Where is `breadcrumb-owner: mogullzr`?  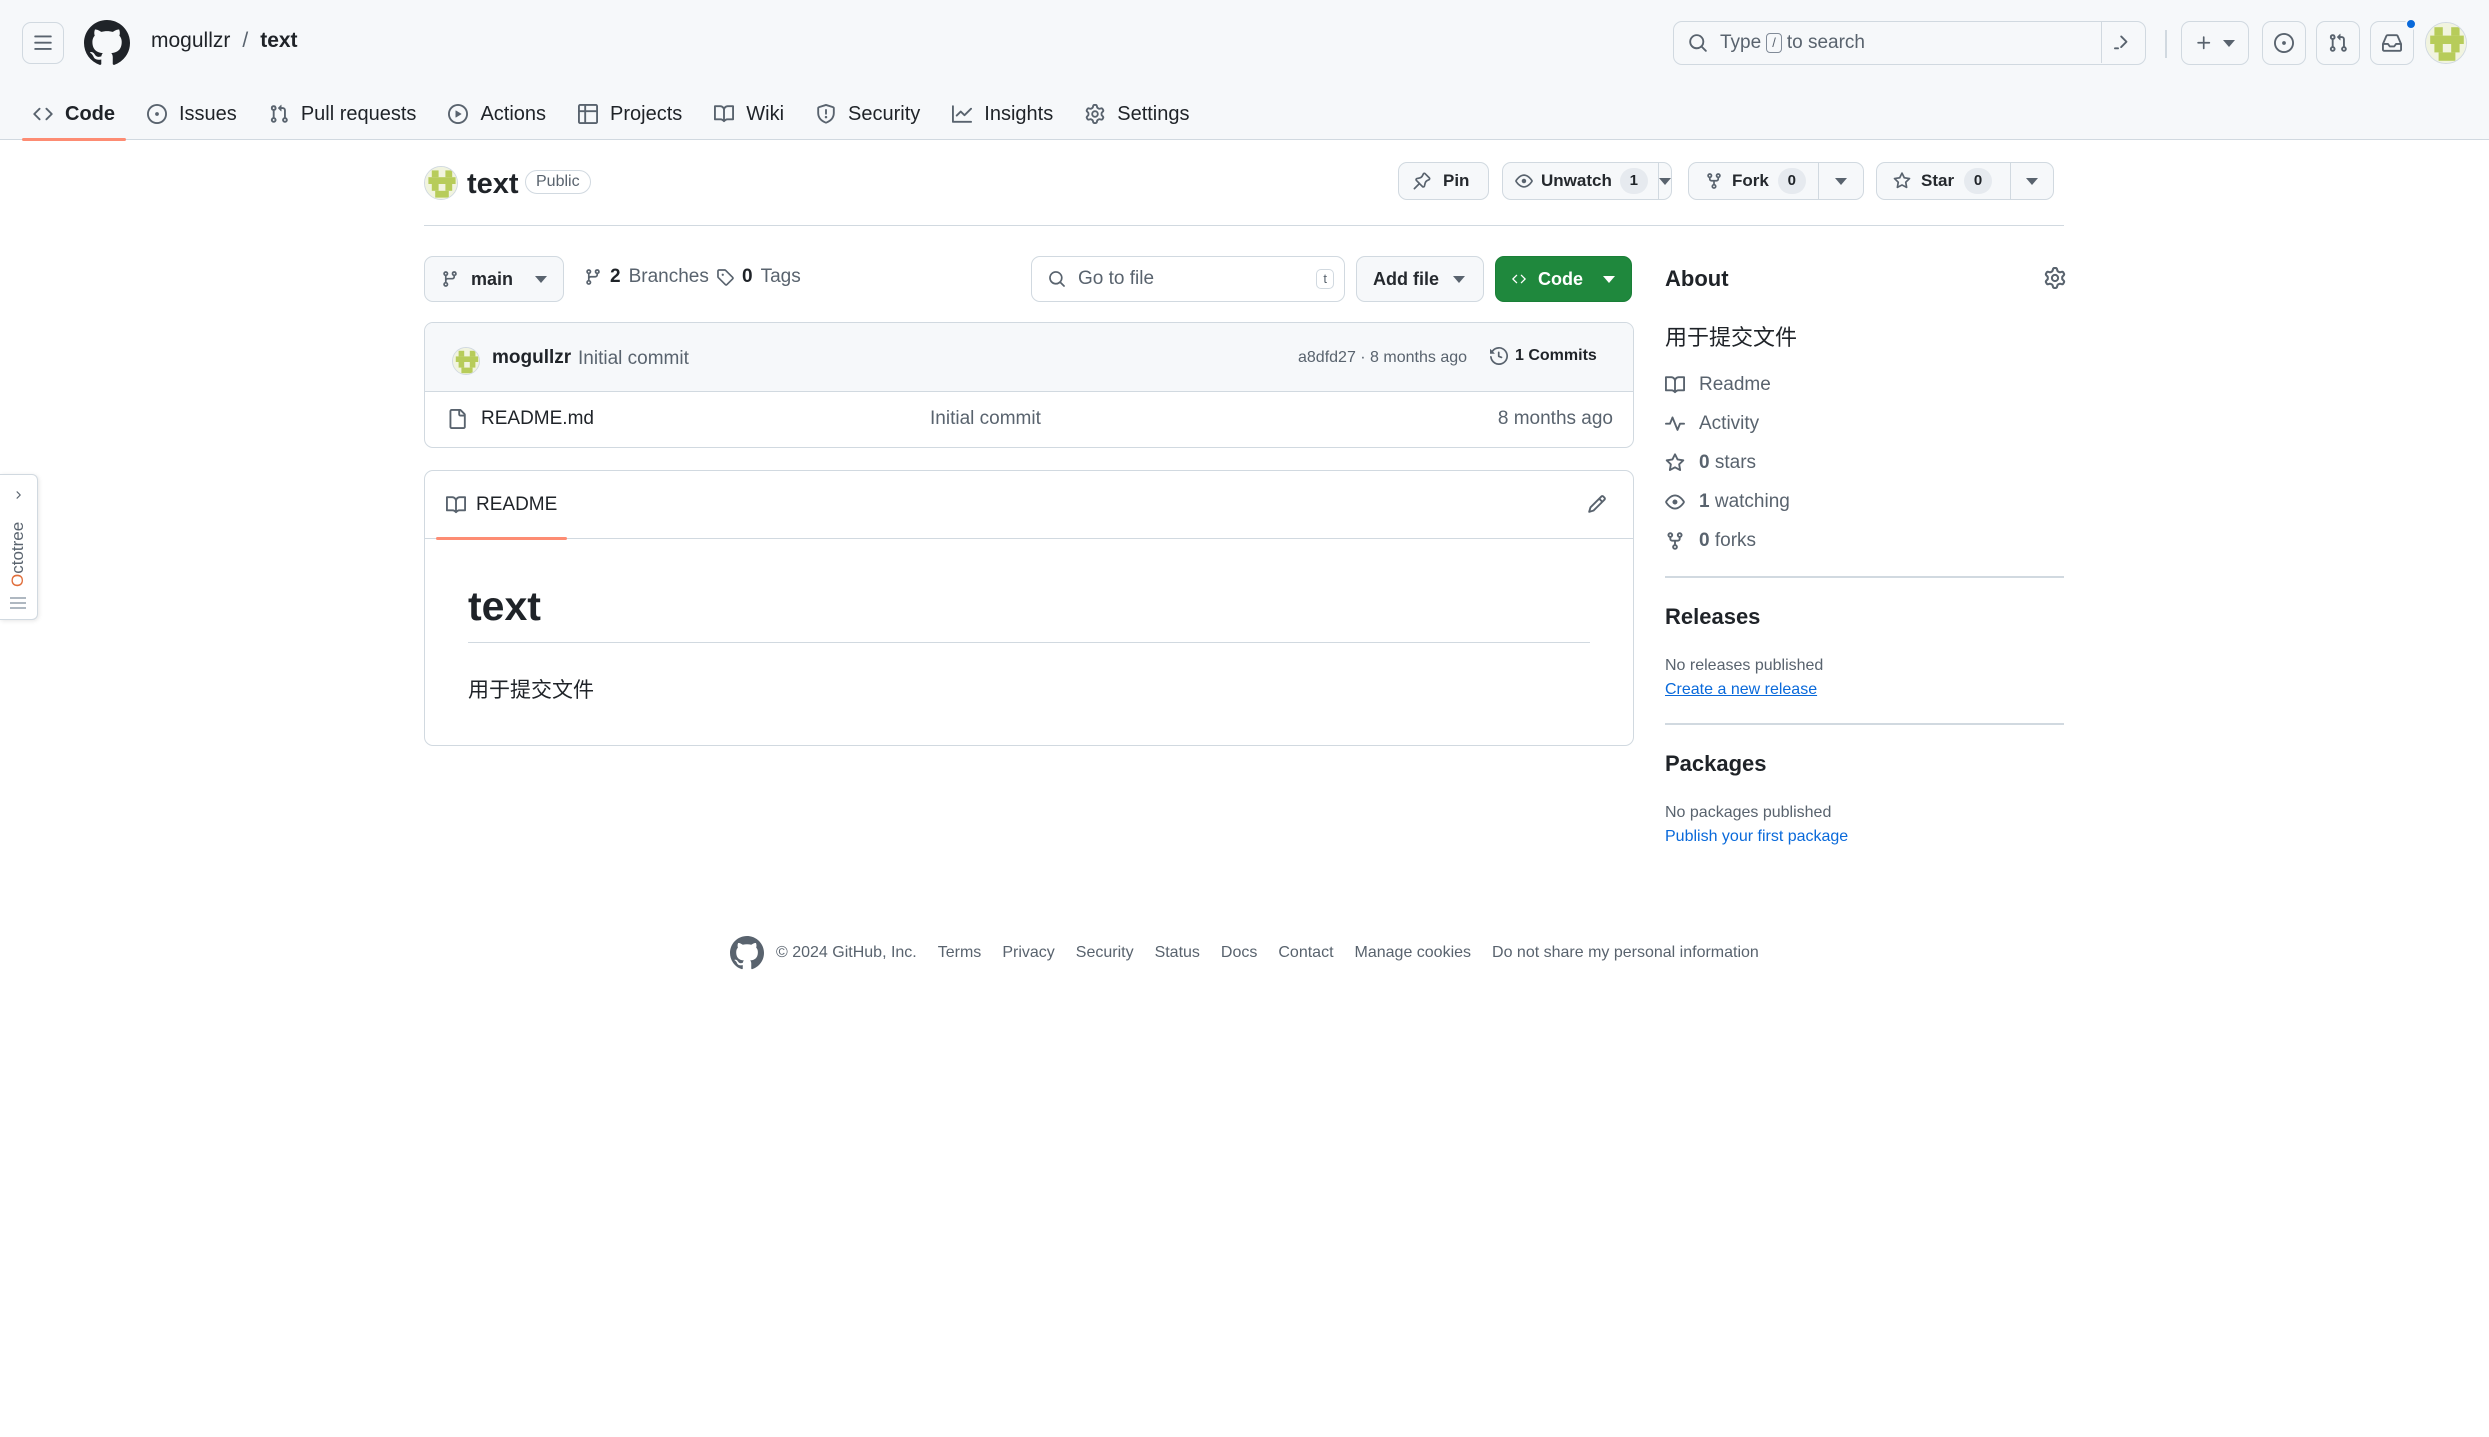
breadcrumb-owner: mogullzr is located at coordinates (190, 41).